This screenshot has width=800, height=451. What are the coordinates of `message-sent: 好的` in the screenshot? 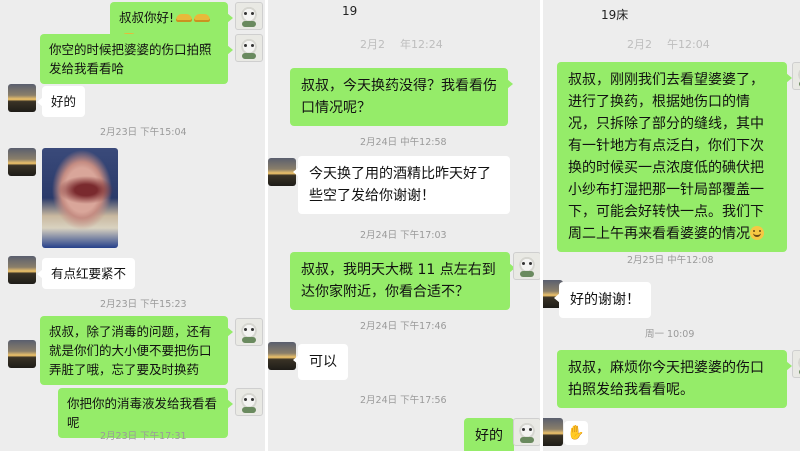 It's located at (491, 434).